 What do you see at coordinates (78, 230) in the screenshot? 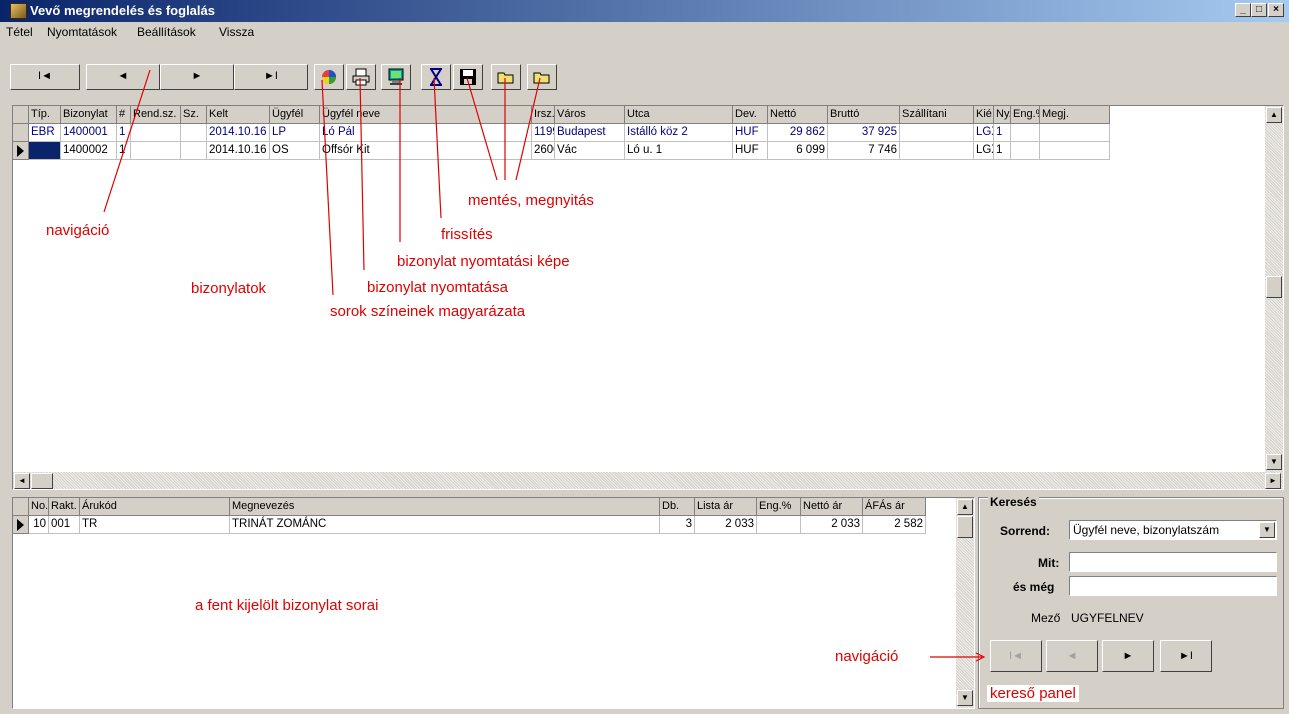
I see `annotation-navigacio: navigáció` at bounding box center [78, 230].